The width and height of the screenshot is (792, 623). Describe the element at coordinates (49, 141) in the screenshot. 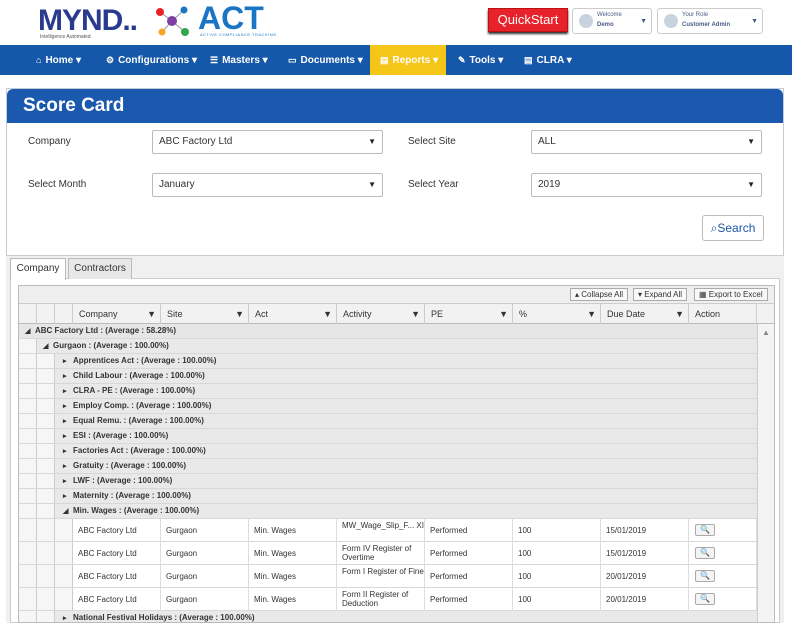

I see `company-label: Company` at that location.